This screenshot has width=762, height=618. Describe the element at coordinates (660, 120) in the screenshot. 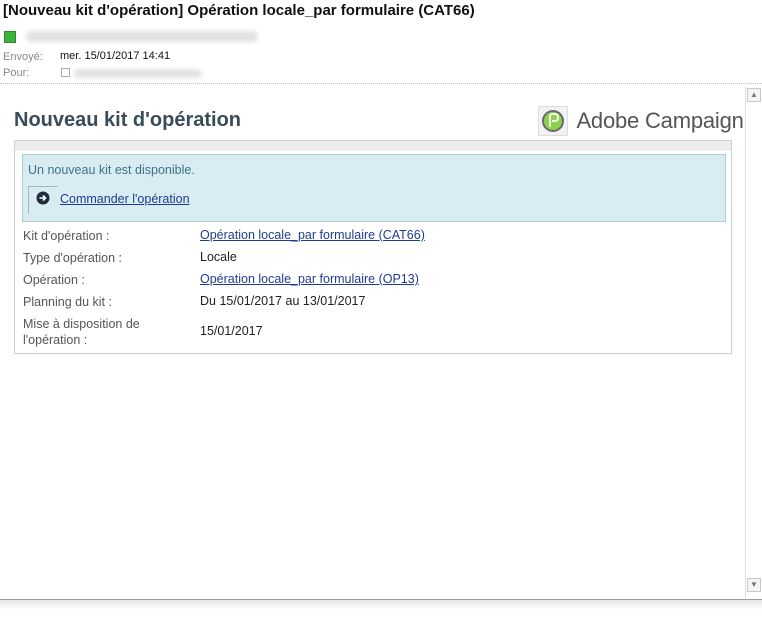

I see `logo-text: Adobe Campaign` at that location.